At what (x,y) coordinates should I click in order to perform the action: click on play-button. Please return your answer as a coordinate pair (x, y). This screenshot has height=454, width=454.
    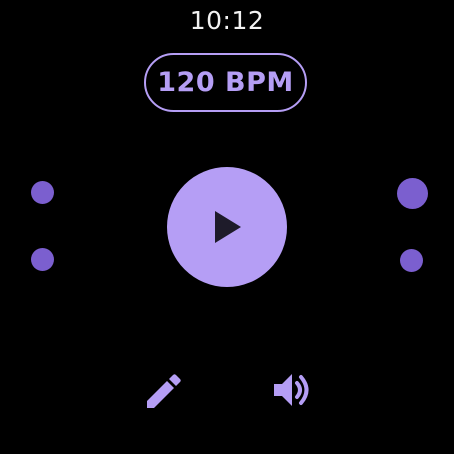
    Looking at the image, I should click on (227, 227).